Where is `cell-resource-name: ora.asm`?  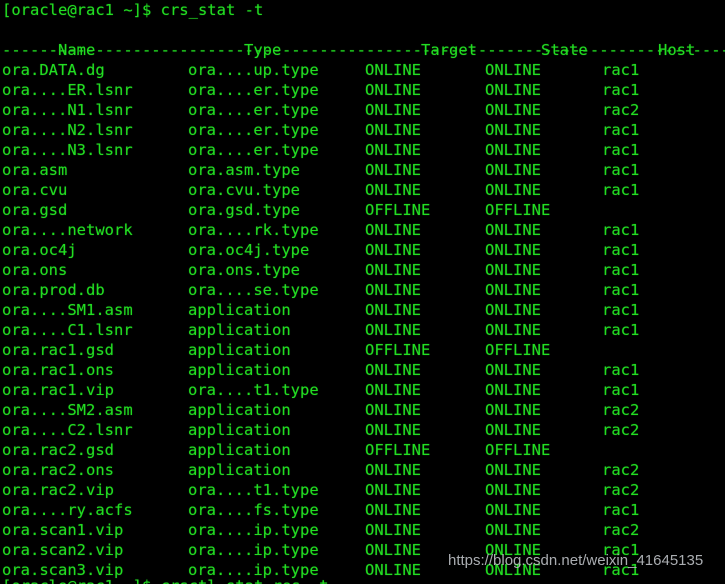
cell-resource-name: ora.asm is located at coordinates (35, 170).